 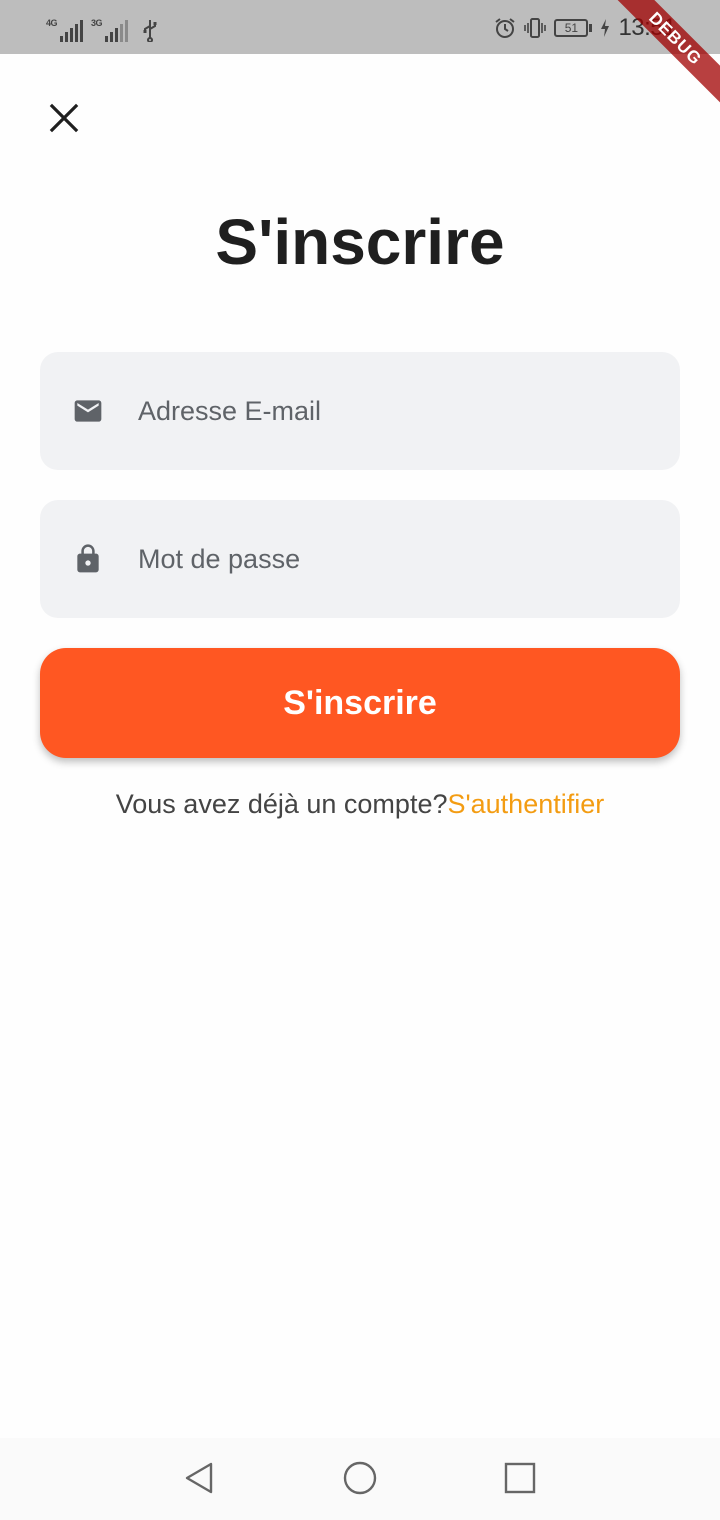 I want to click on page-title: S'inscrire, so click(x=360, y=242).